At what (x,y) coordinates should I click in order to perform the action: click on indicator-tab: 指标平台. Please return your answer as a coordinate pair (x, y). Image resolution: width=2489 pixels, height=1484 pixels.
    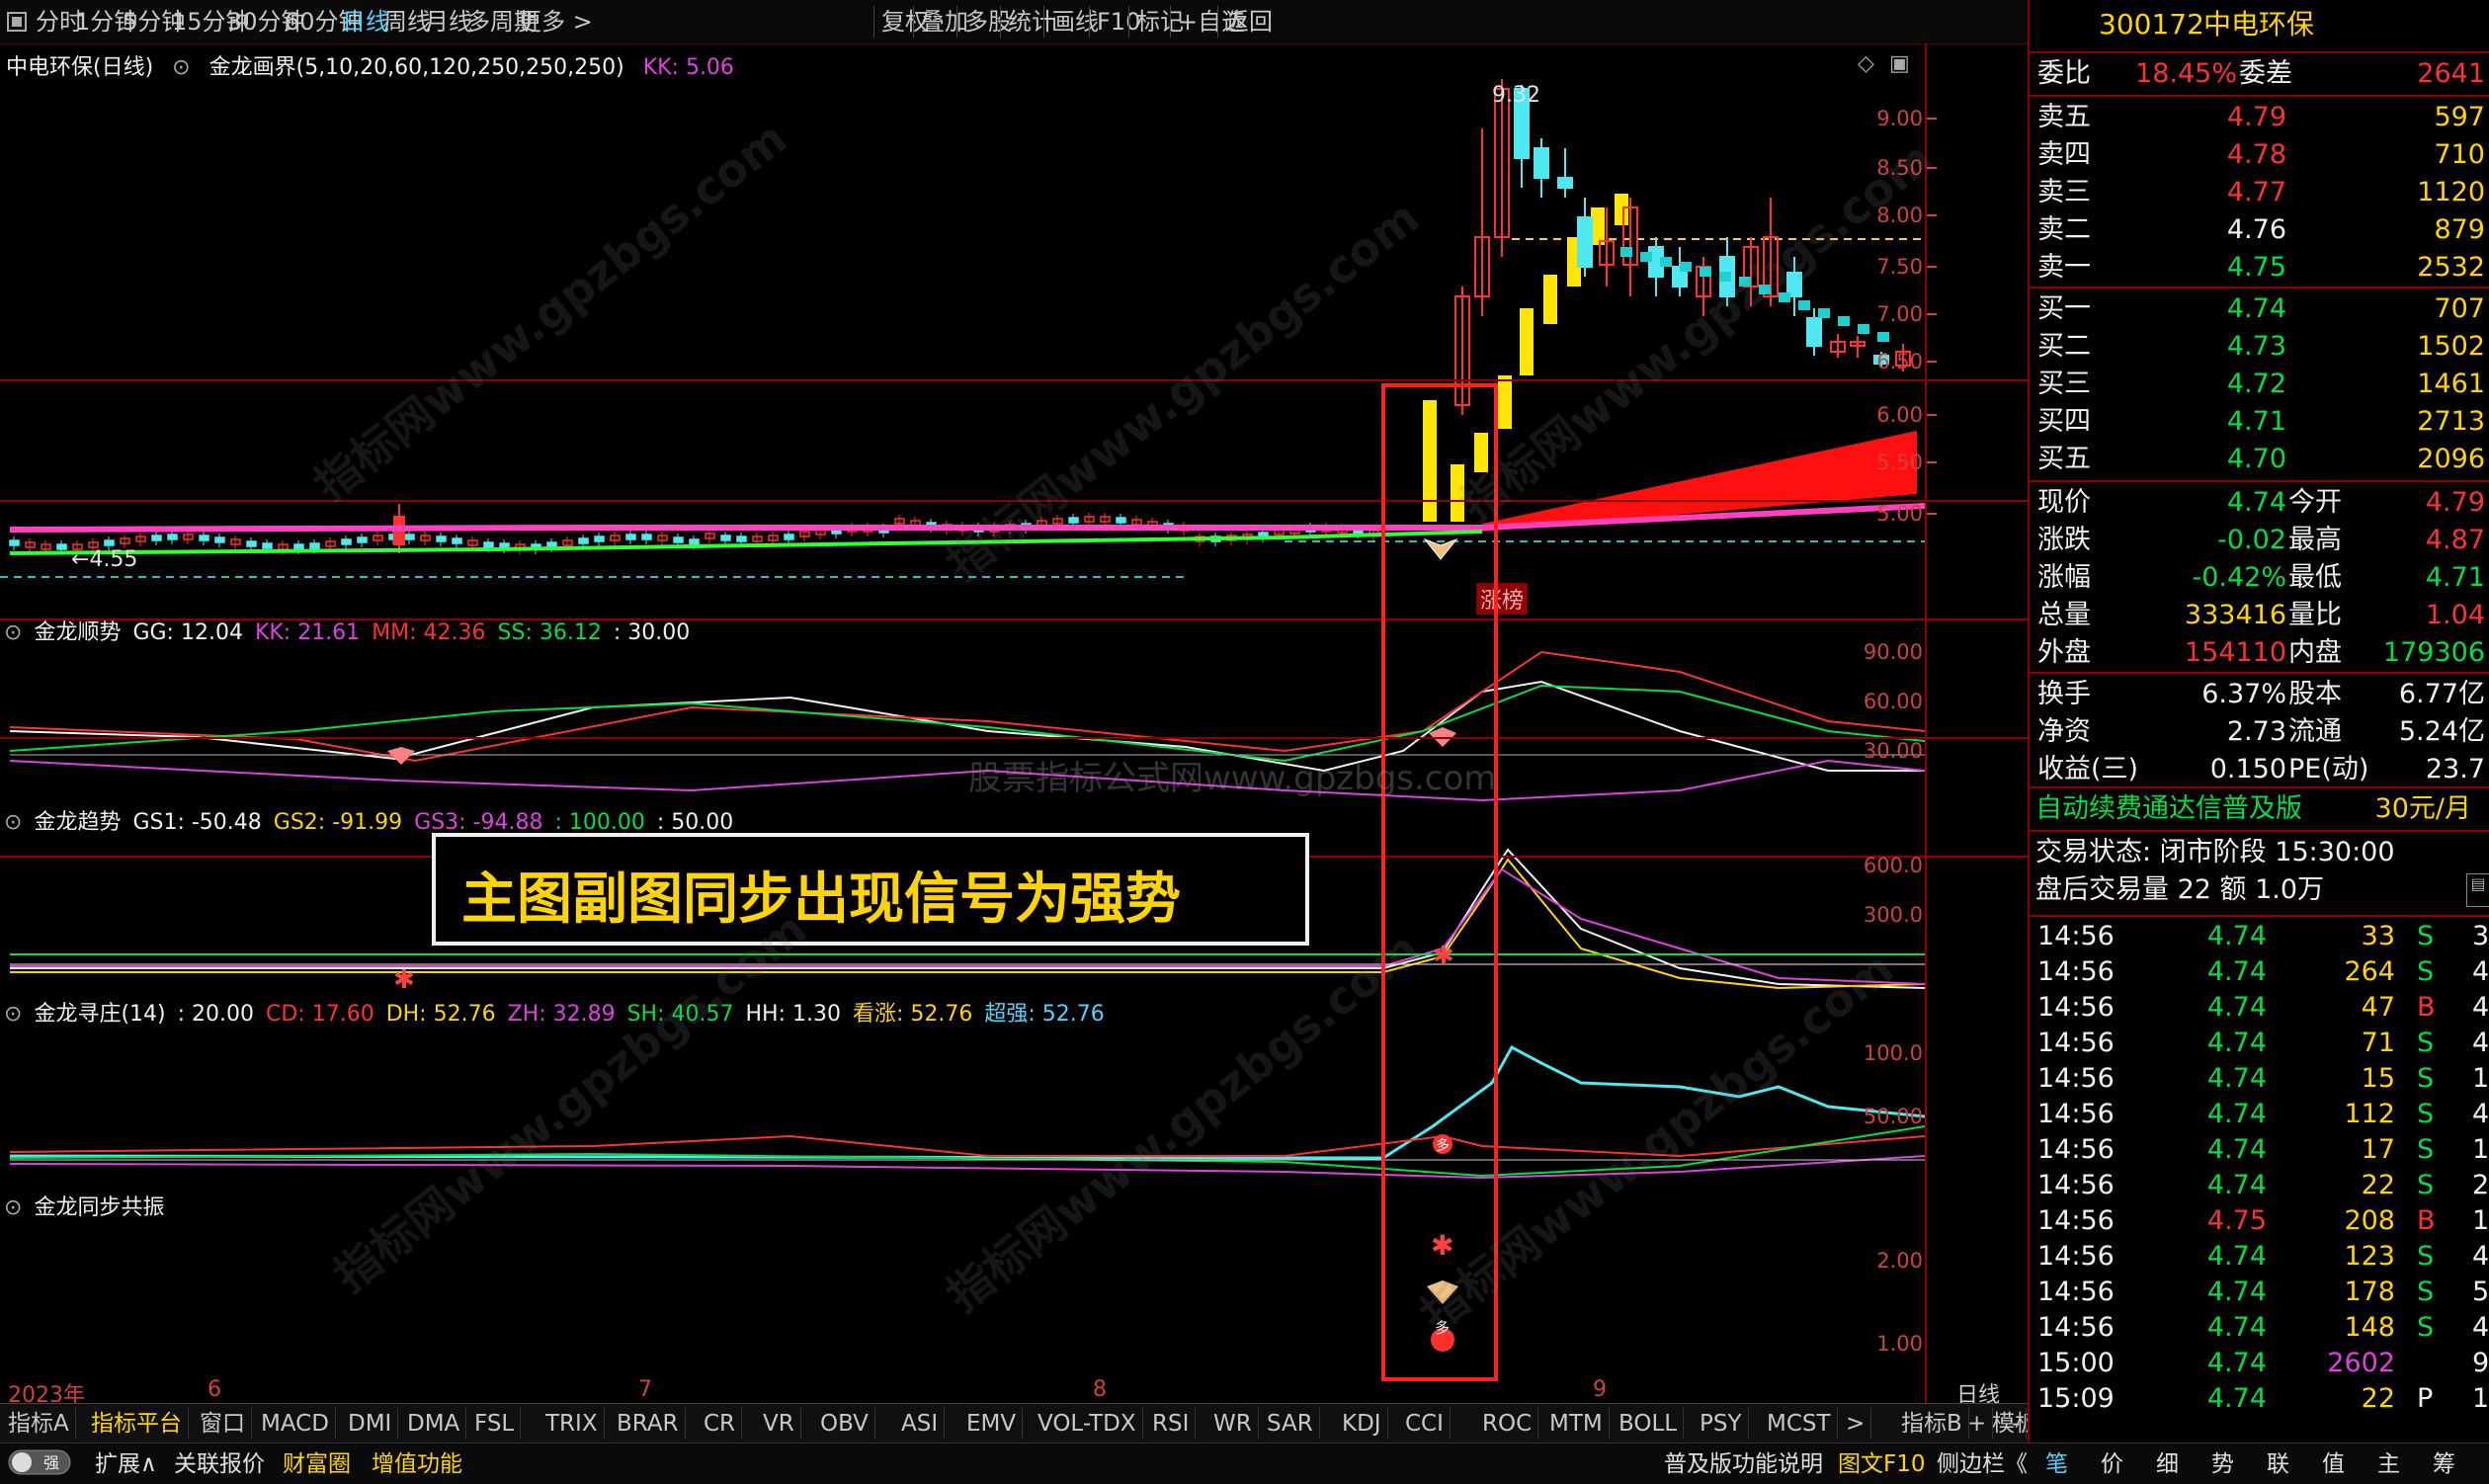
    Looking at the image, I should click on (137, 1424).